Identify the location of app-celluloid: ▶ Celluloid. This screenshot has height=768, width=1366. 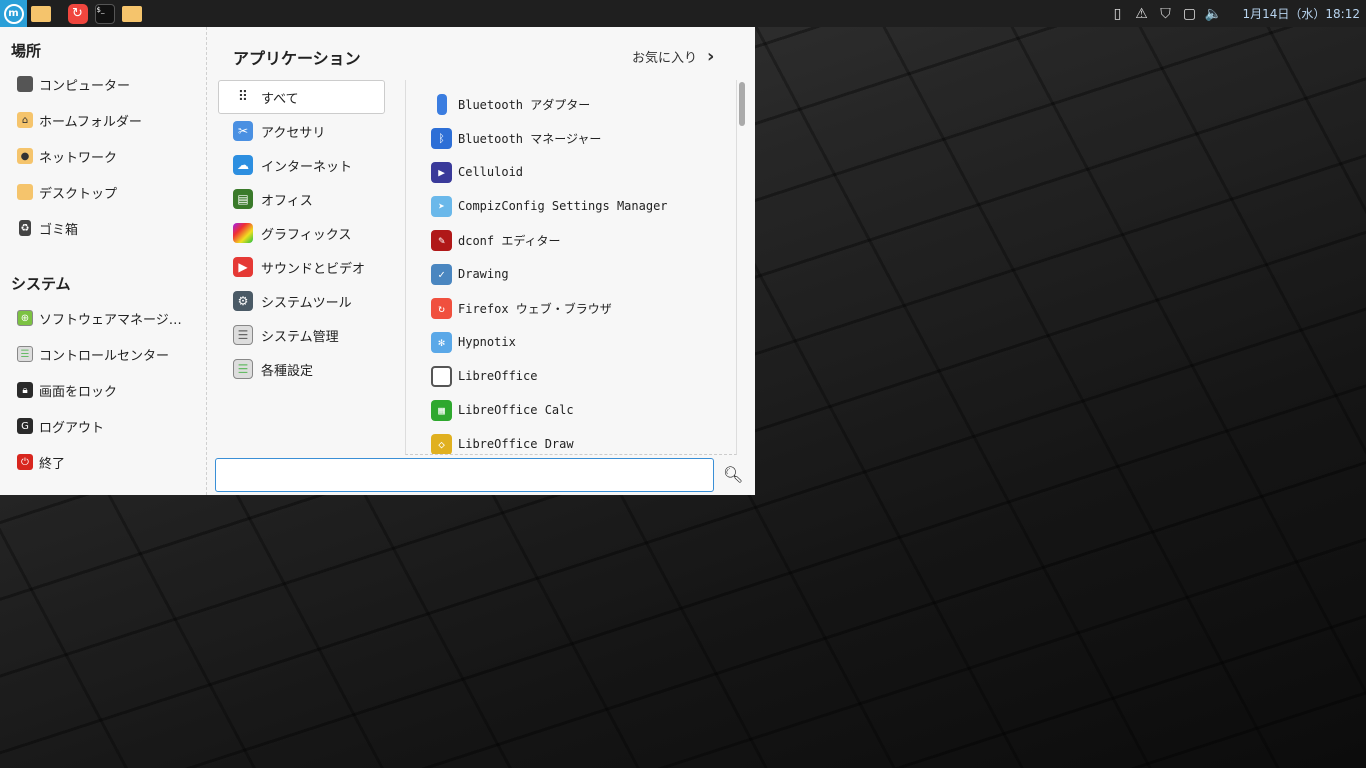
(571, 172).